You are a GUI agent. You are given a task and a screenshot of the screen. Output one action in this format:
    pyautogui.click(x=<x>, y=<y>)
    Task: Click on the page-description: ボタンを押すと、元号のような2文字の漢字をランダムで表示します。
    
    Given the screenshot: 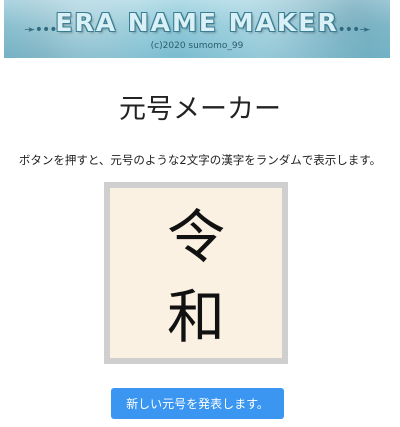 What is the action you would take?
    pyautogui.click(x=200, y=160)
    